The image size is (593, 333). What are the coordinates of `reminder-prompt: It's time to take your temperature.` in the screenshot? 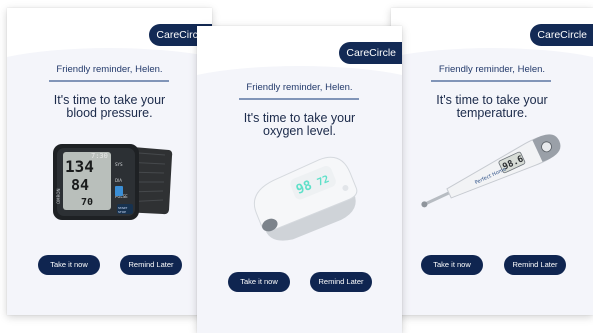 It's located at (492, 106).